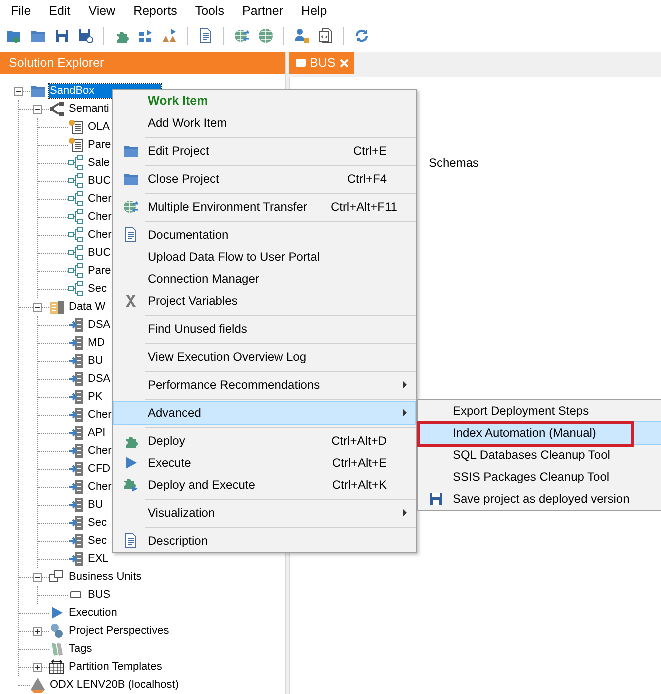  What do you see at coordinates (436, 499) in the screenshot?
I see `save-icon` at bounding box center [436, 499].